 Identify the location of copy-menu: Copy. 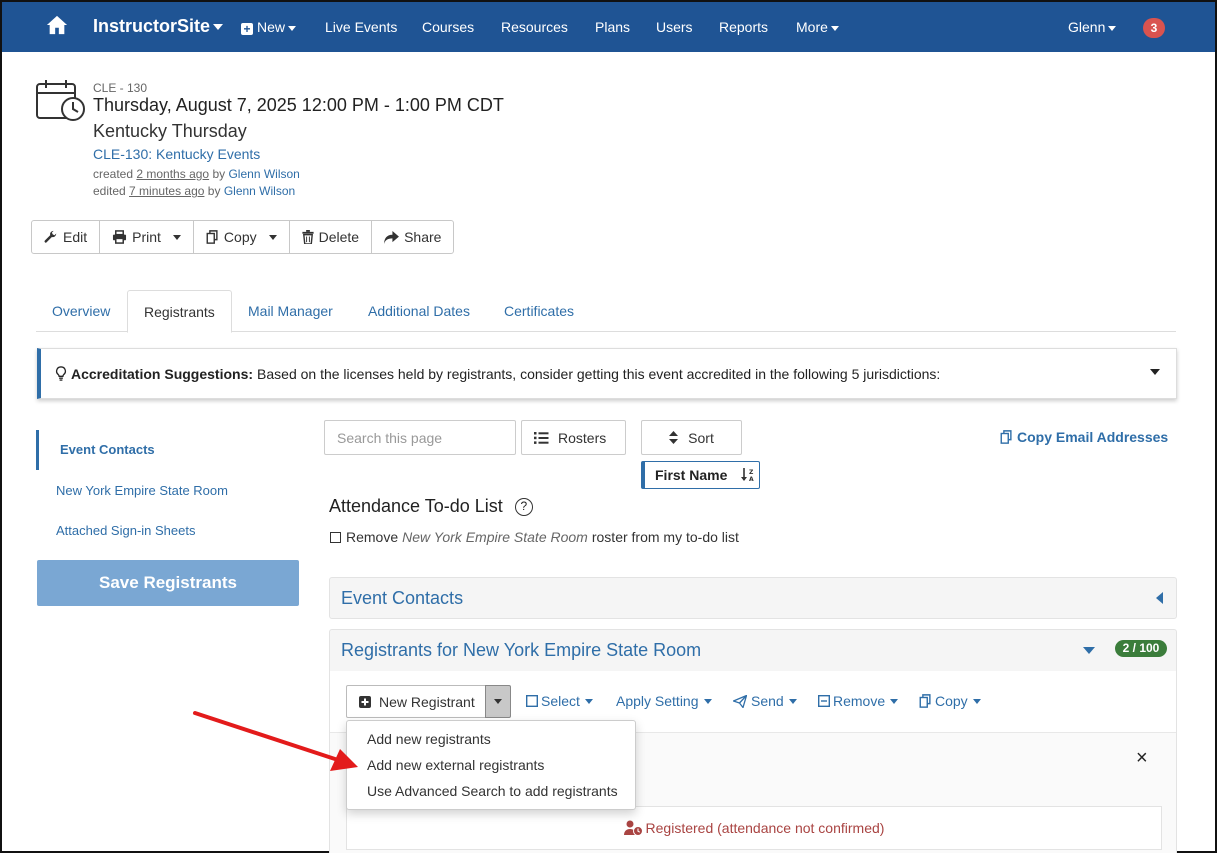
(950, 701).